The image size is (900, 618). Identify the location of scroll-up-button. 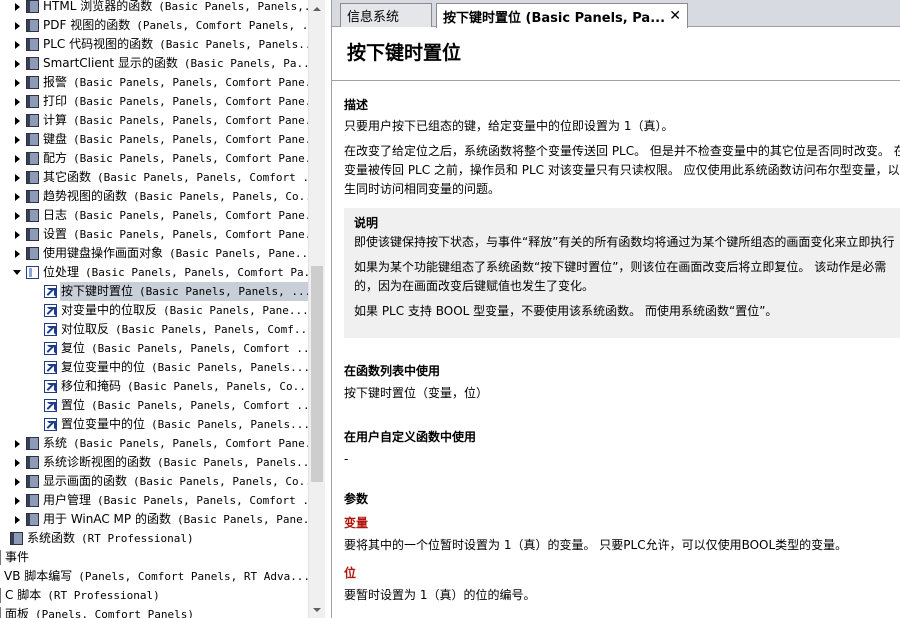
(317, 8).